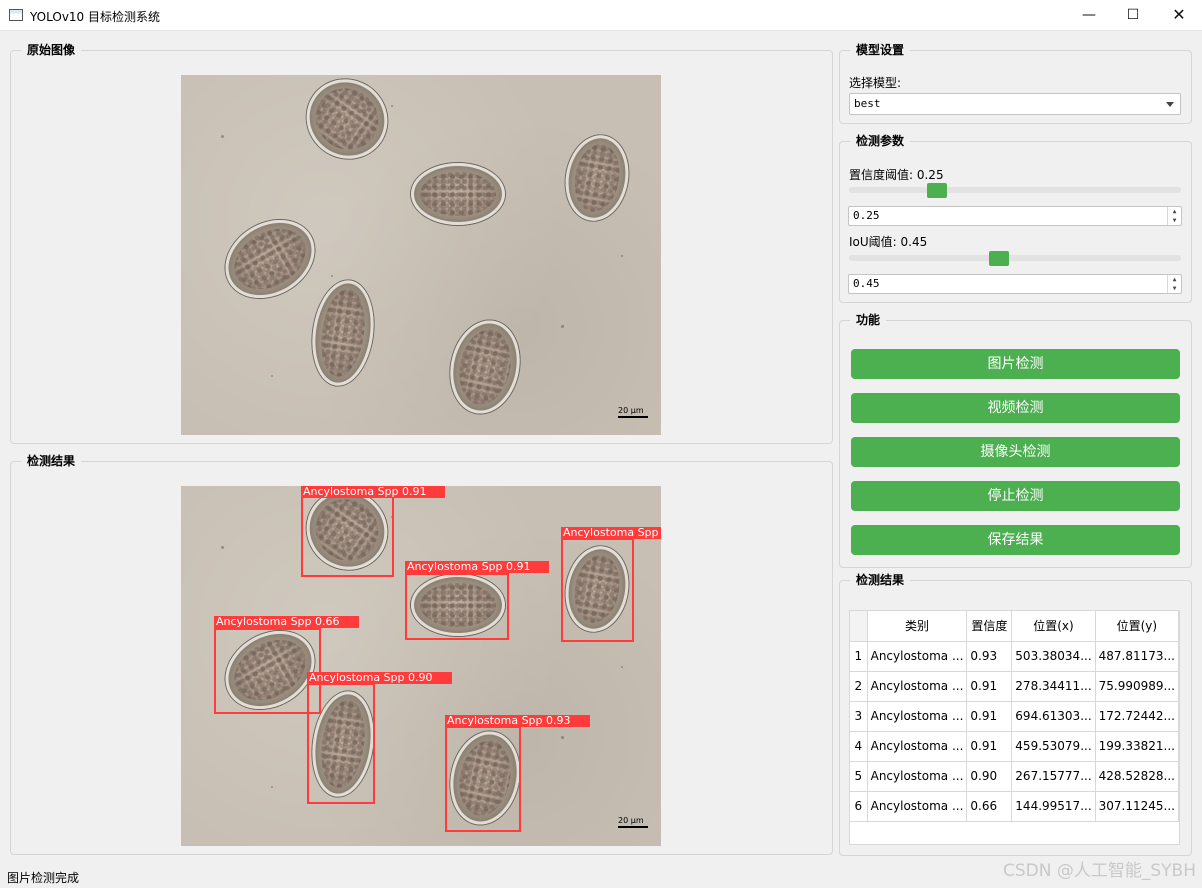  Describe the element at coordinates (1137, 626) in the screenshot. I see `column-header-position-y: 位置(y)` at that location.